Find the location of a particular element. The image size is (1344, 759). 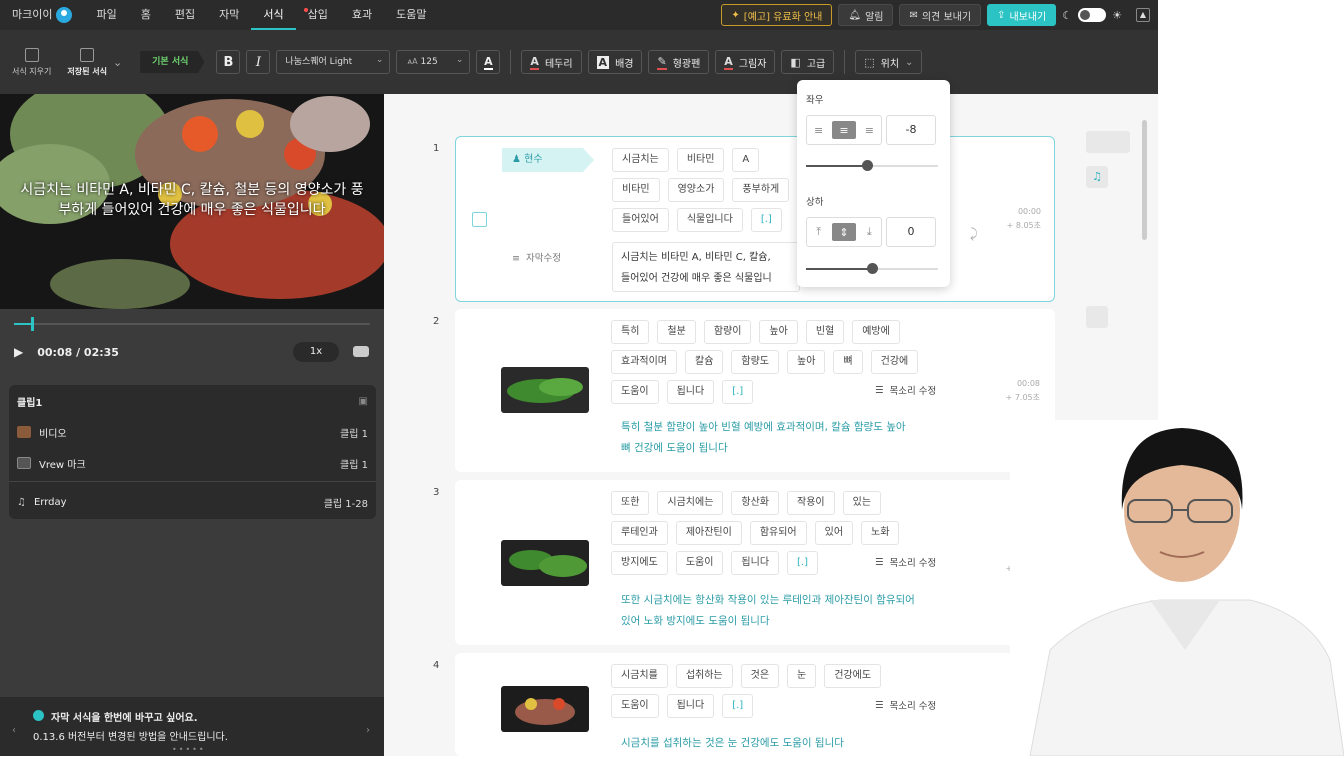

word-chip: 들어있어 is located at coordinates (640, 220).